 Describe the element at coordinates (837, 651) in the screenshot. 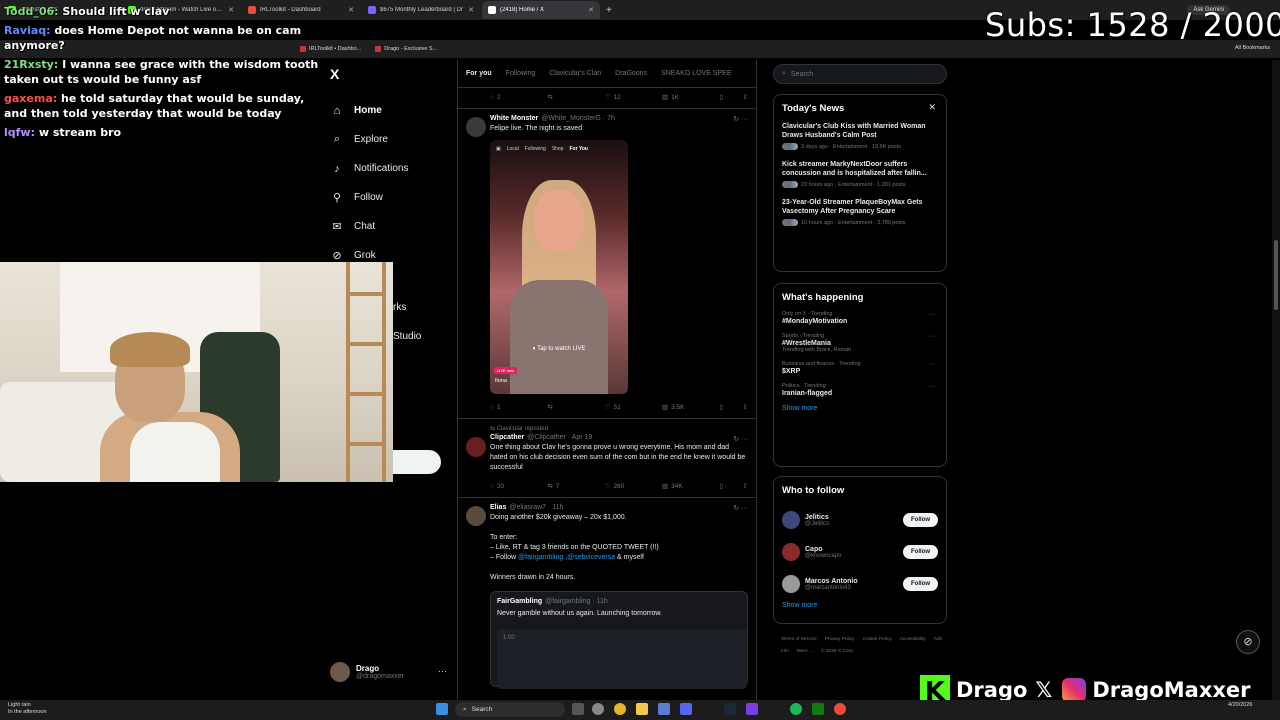

I see `footer-link: © 2026 X Corp.` at that location.